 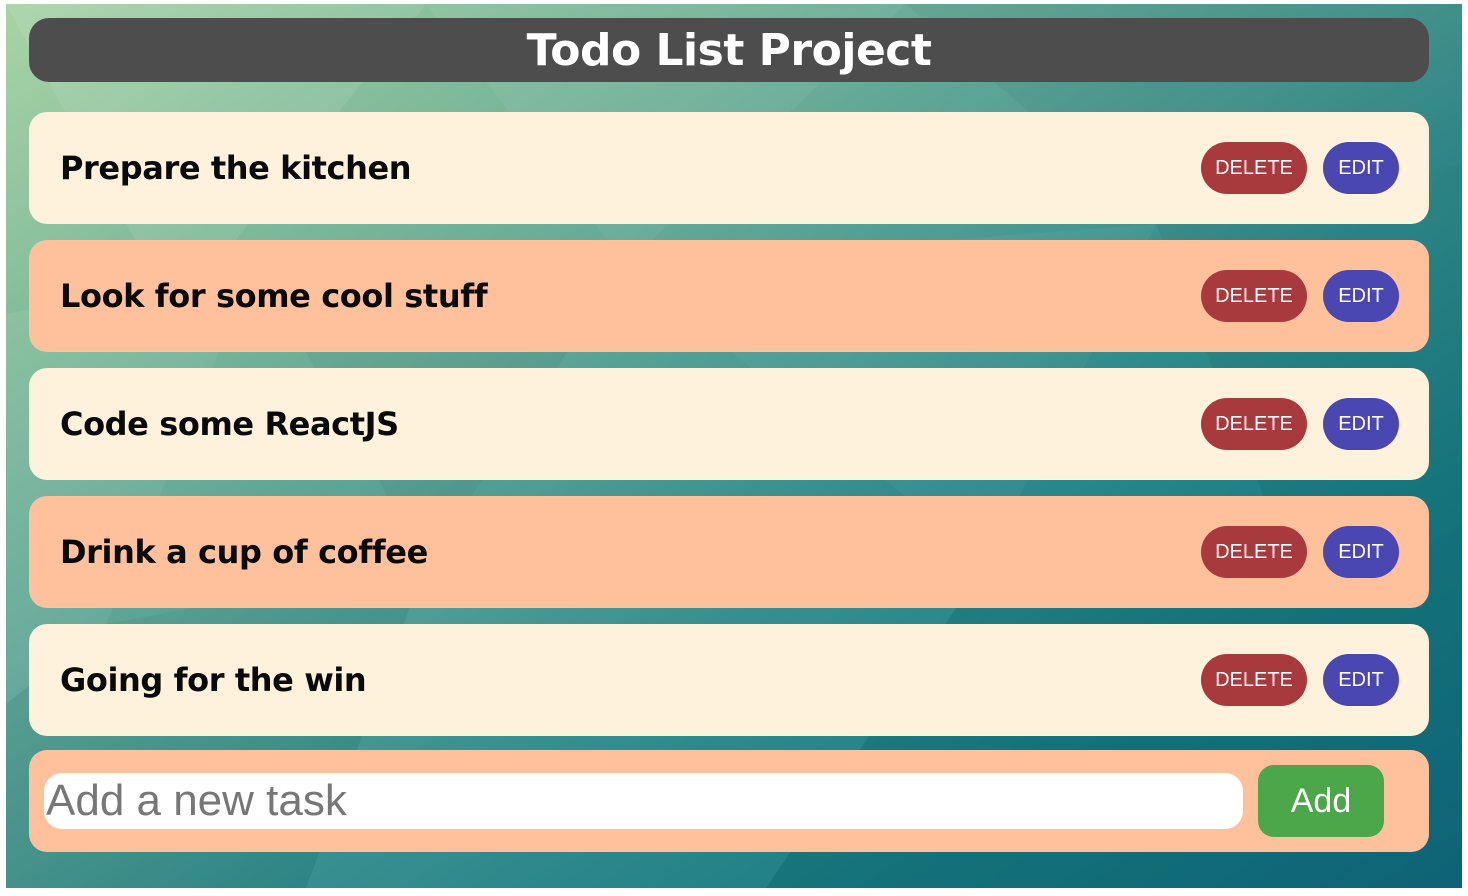 What do you see at coordinates (729, 552) in the screenshot?
I see `todo-item: Drink a cup of coffee DELETE EDIT` at bounding box center [729, 552].